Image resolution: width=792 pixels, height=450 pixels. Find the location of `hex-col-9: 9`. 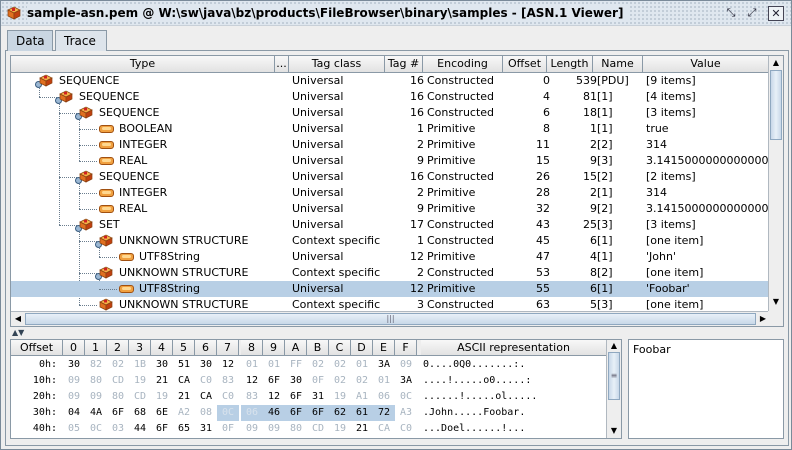

hex-col-9: 9 is located at coordinates (274, 347).